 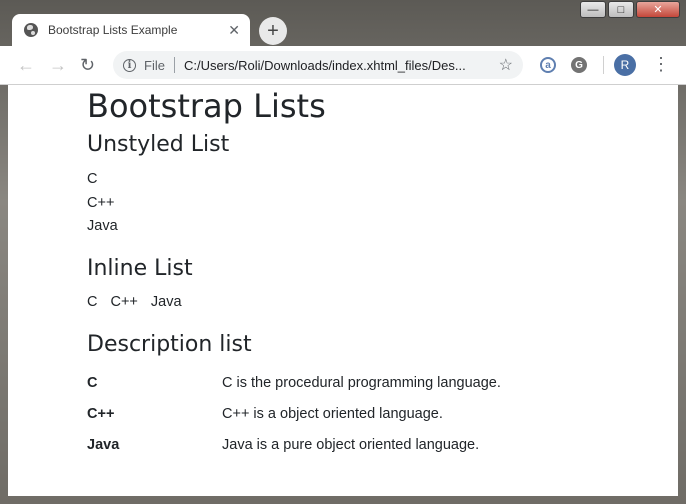 I want to click on description-term: C, so click(x=92, y=382).